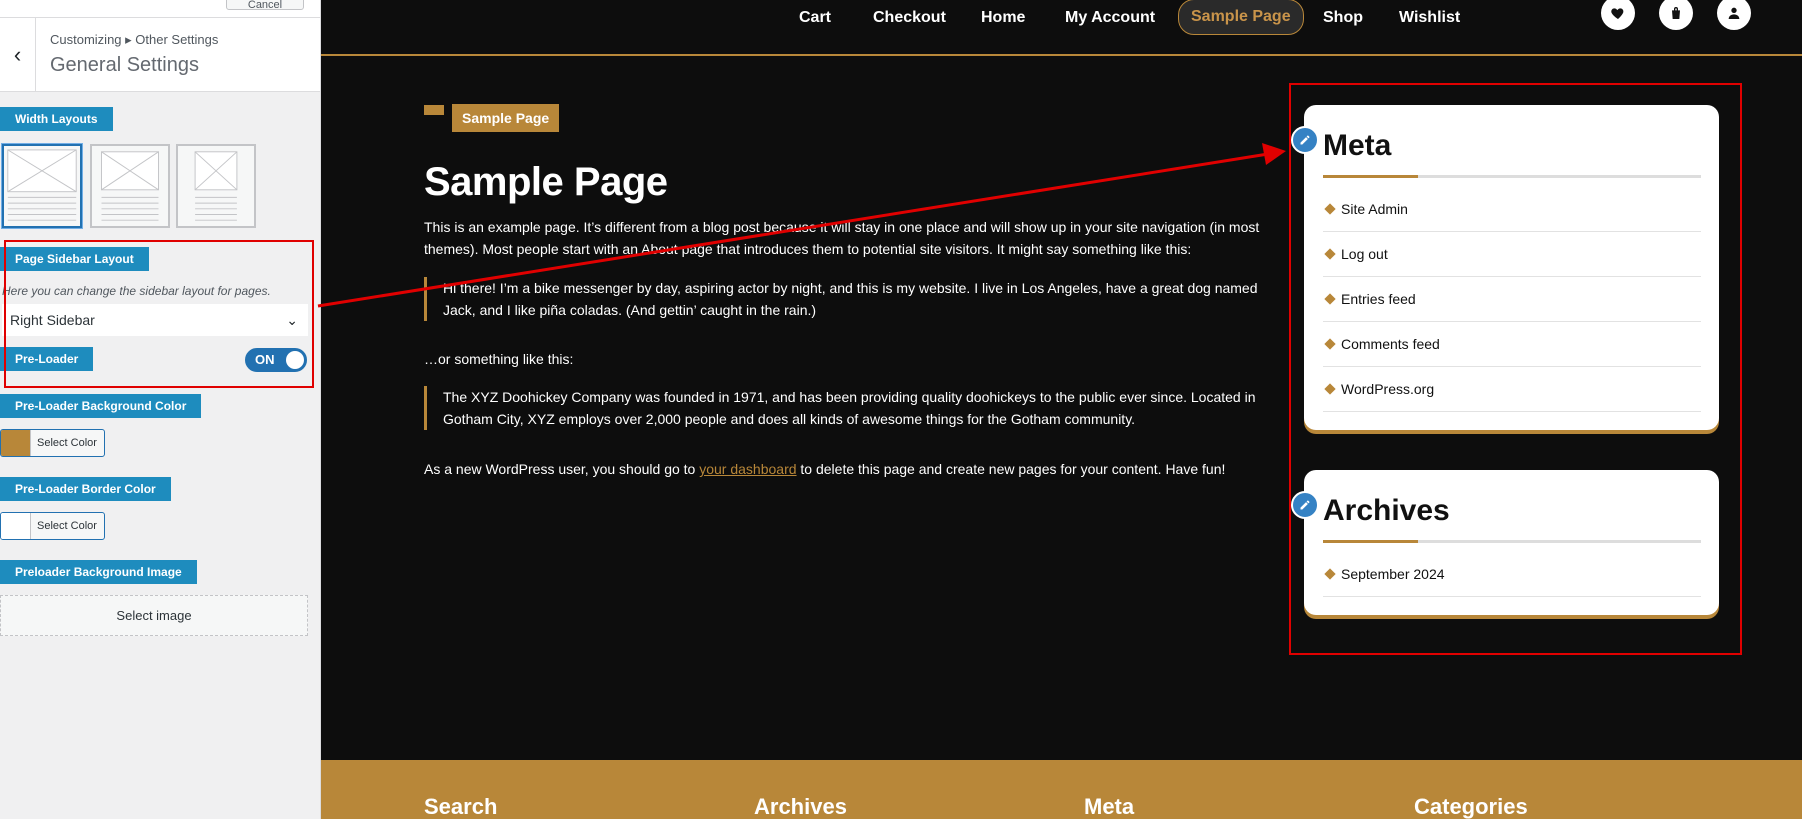 The height and width of the screenshot is (819, 1802). What do you see at coordinates (56, 119) in the screenshot?
I see `width-layouts-label: Width Layouts` at bounding box center [56, 119].